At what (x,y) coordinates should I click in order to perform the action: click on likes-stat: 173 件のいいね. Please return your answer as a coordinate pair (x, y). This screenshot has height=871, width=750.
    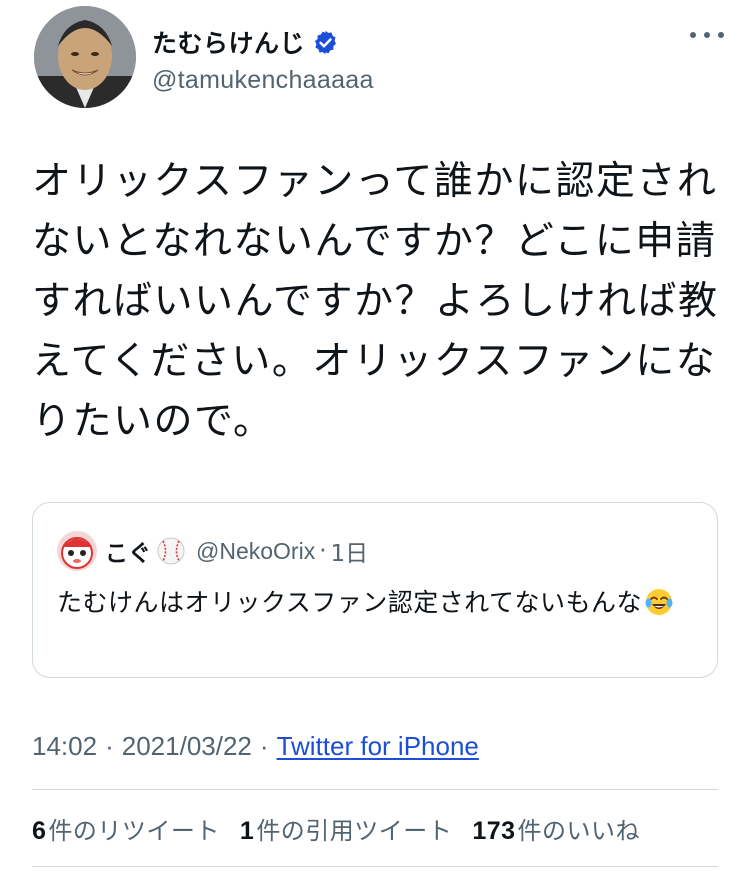
    Looking at the image, I should click on (556, 828).